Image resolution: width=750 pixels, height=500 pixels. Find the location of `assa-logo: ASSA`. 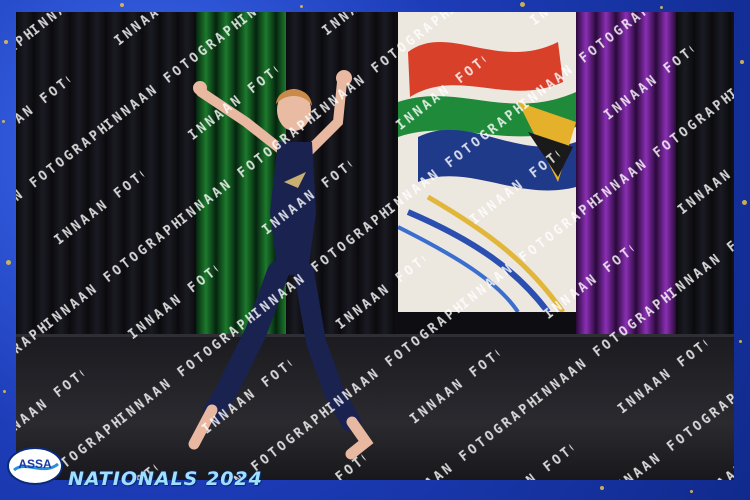

assa-logo: ASSA is located at coordinates (35, 466).